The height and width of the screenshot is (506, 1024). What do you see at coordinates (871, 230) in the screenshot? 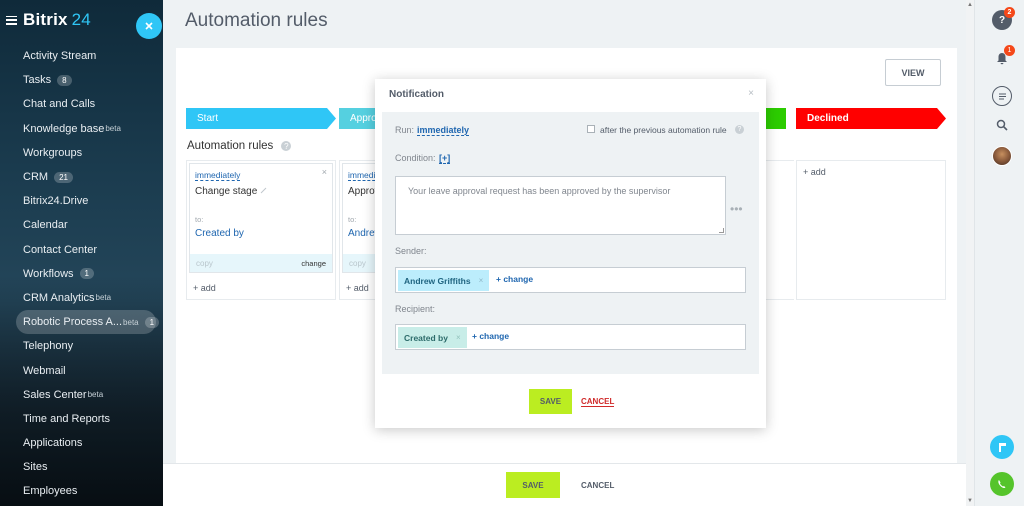
I see `rule-column-declined: + add` at bounding box center [871, 230].